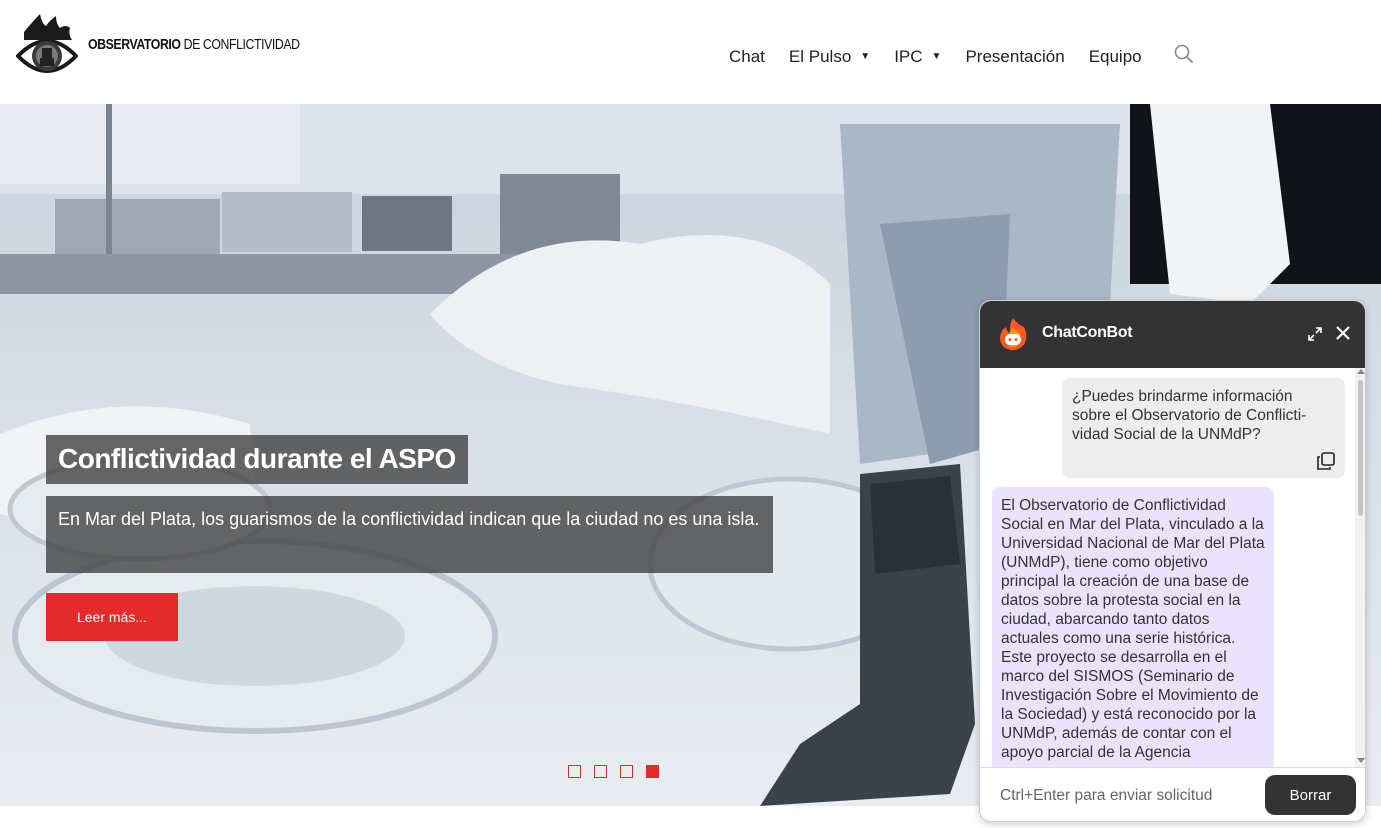 This screenshot has width=1381, height=828. I want to click on chat-header: ChatConBot, so click(1172, 334).